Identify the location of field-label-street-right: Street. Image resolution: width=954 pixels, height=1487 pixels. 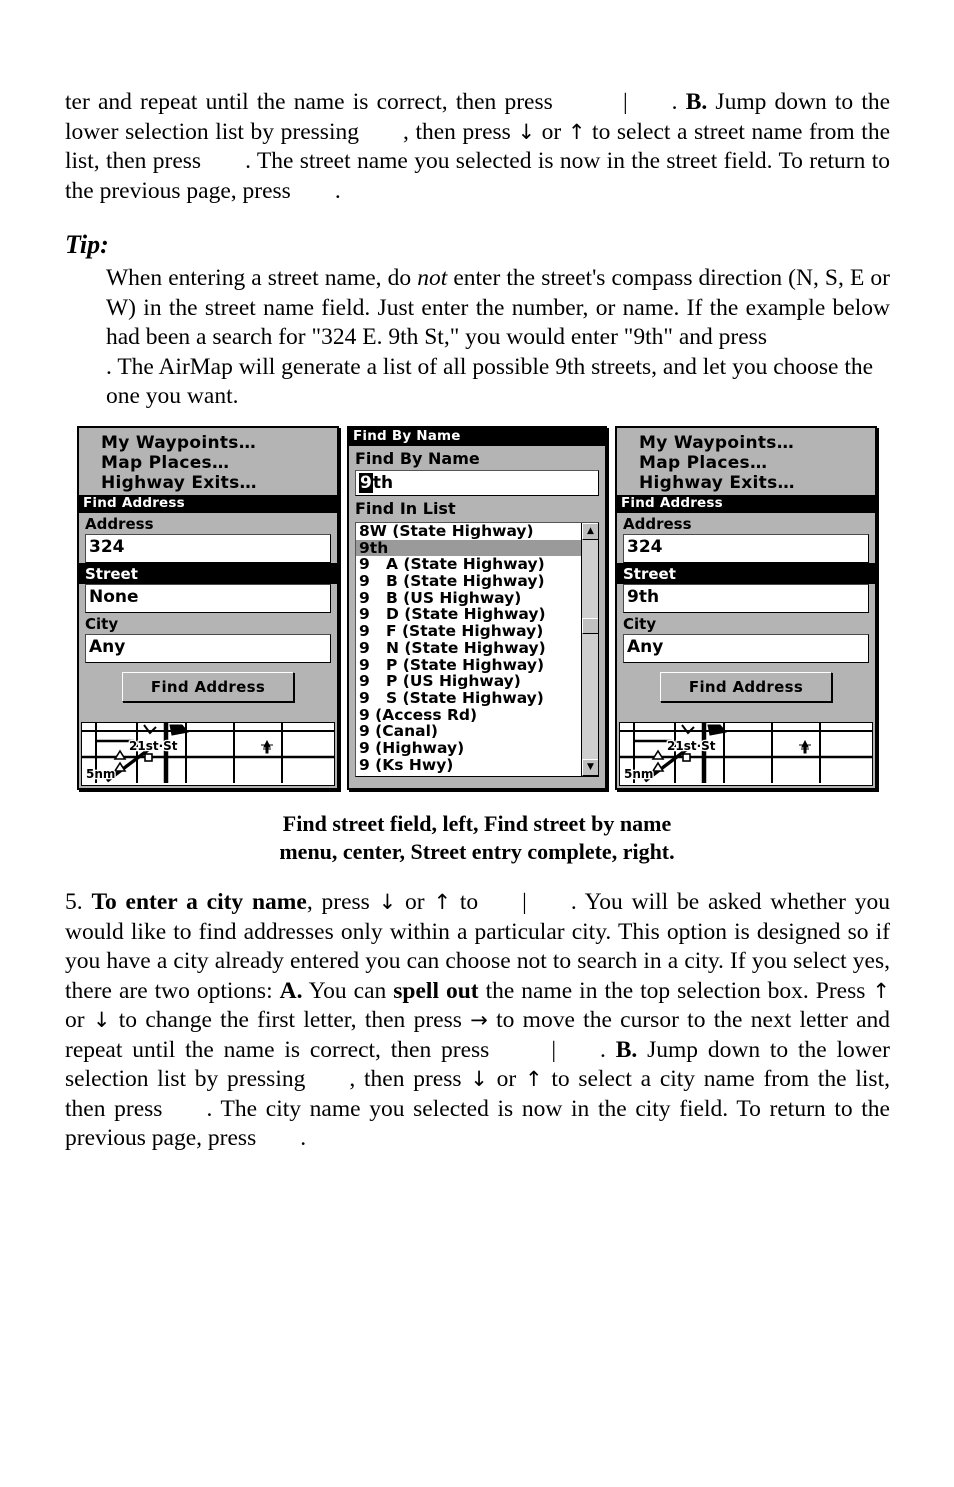
(746, 573).